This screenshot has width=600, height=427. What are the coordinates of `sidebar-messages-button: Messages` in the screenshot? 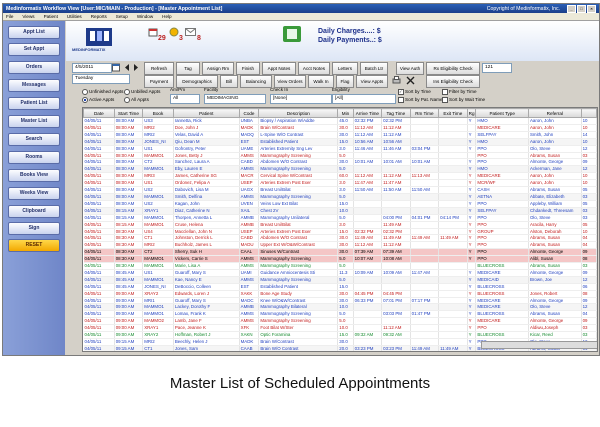 It's located at (34, 85).